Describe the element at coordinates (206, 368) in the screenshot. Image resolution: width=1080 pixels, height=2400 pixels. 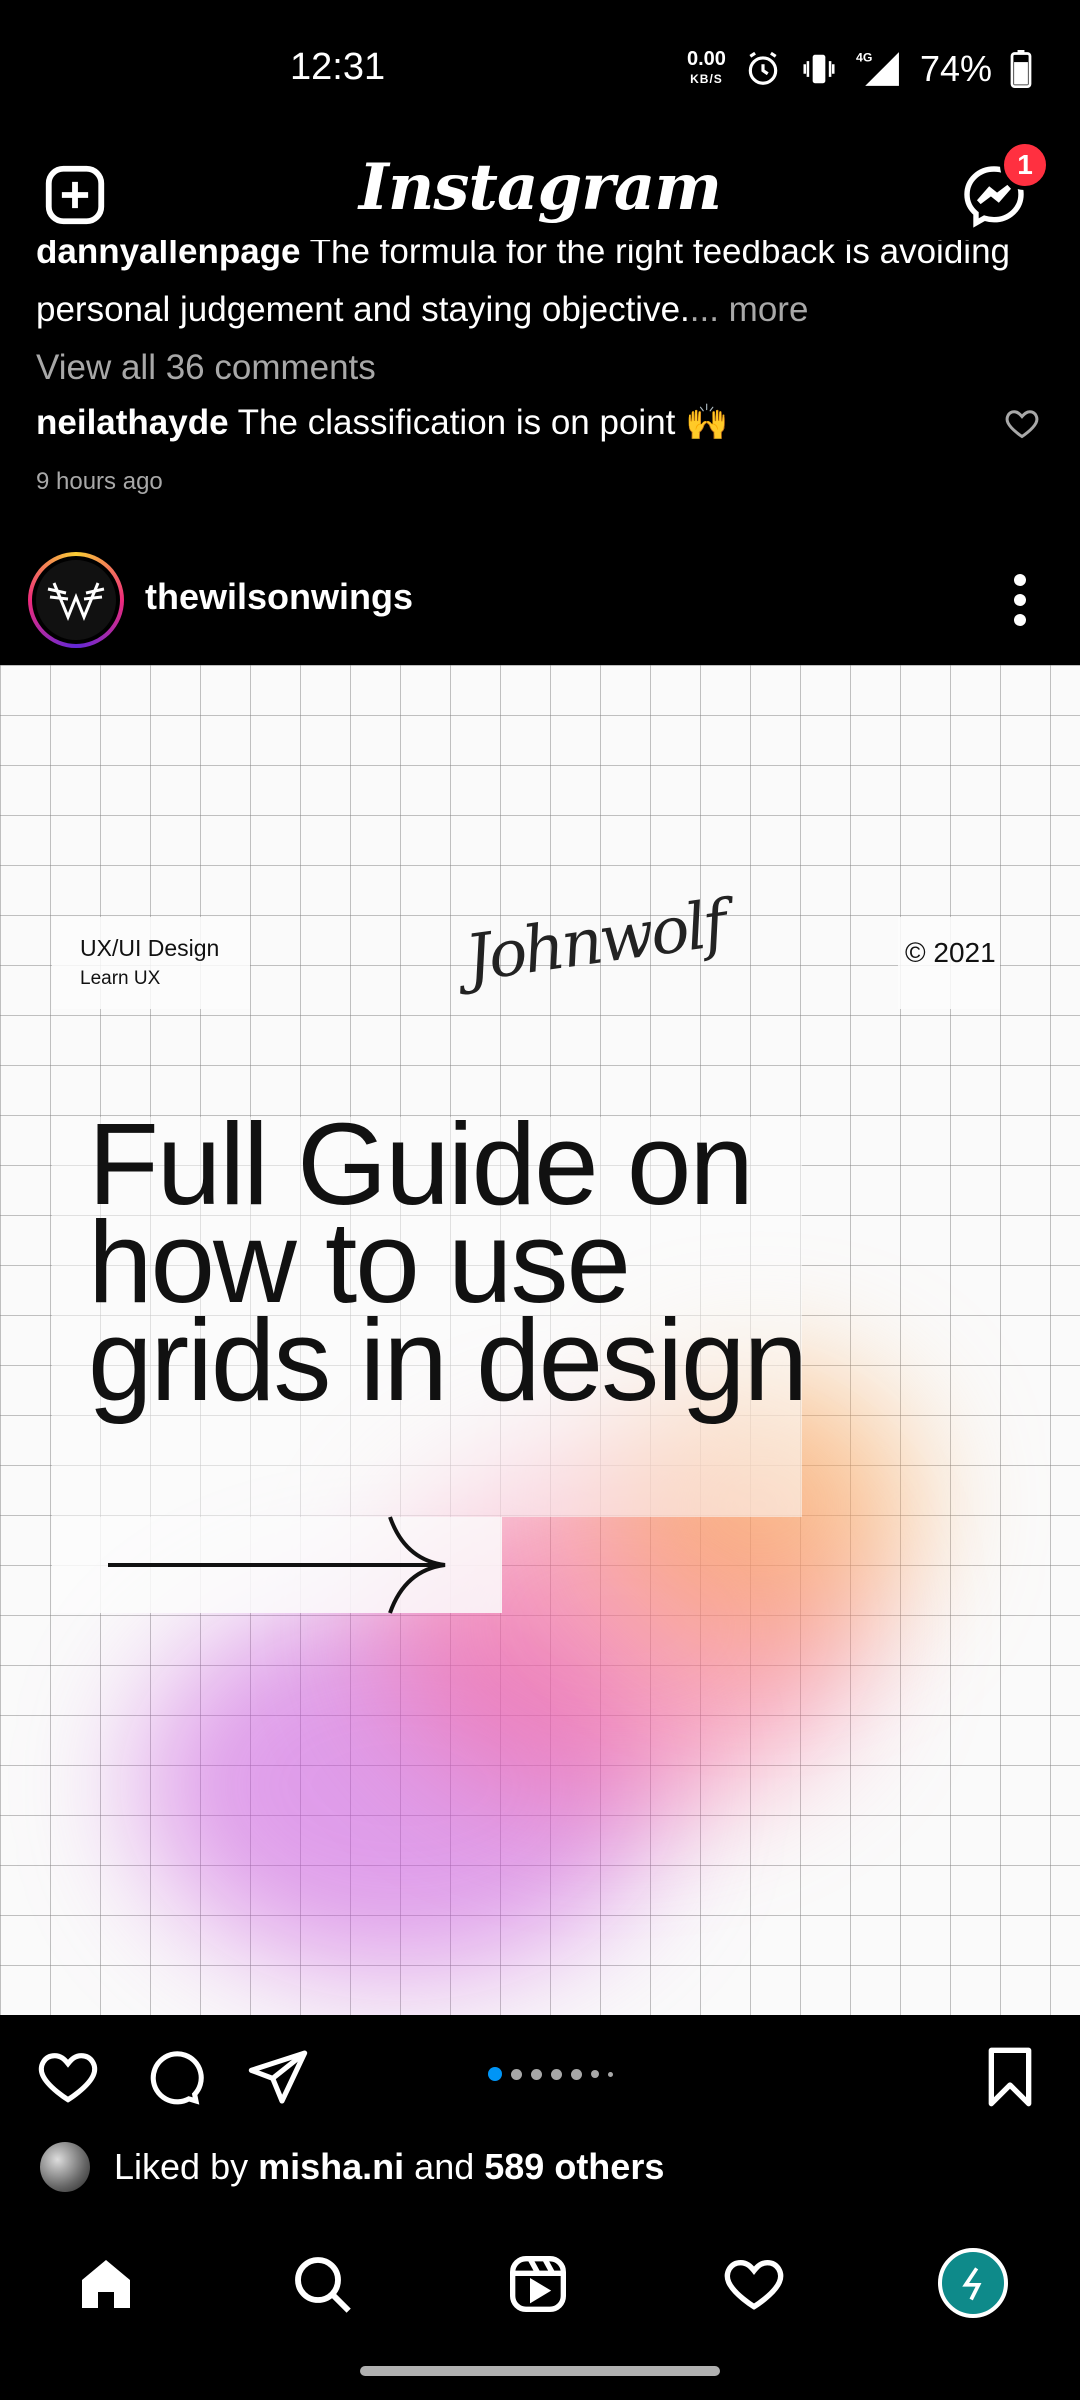
I see `view-all-comments-link: View all 36 comments` at that location.